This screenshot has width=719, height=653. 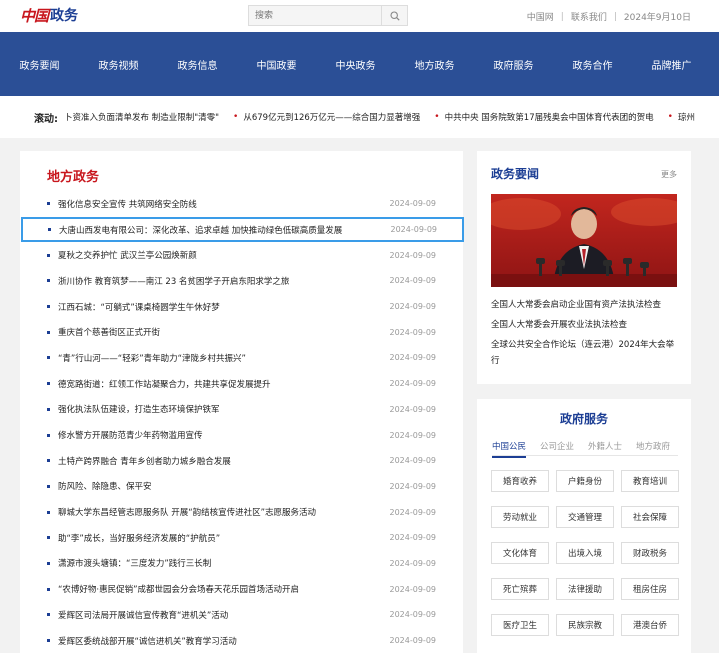 I want to click on nav-item-central-gov: 中央政务, so click(x=355, y=64).